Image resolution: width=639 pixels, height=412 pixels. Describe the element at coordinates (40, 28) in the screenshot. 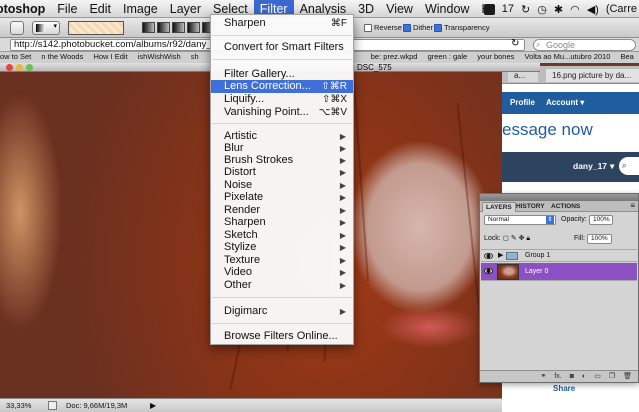

I see `gradient-tool-icon` at that location.